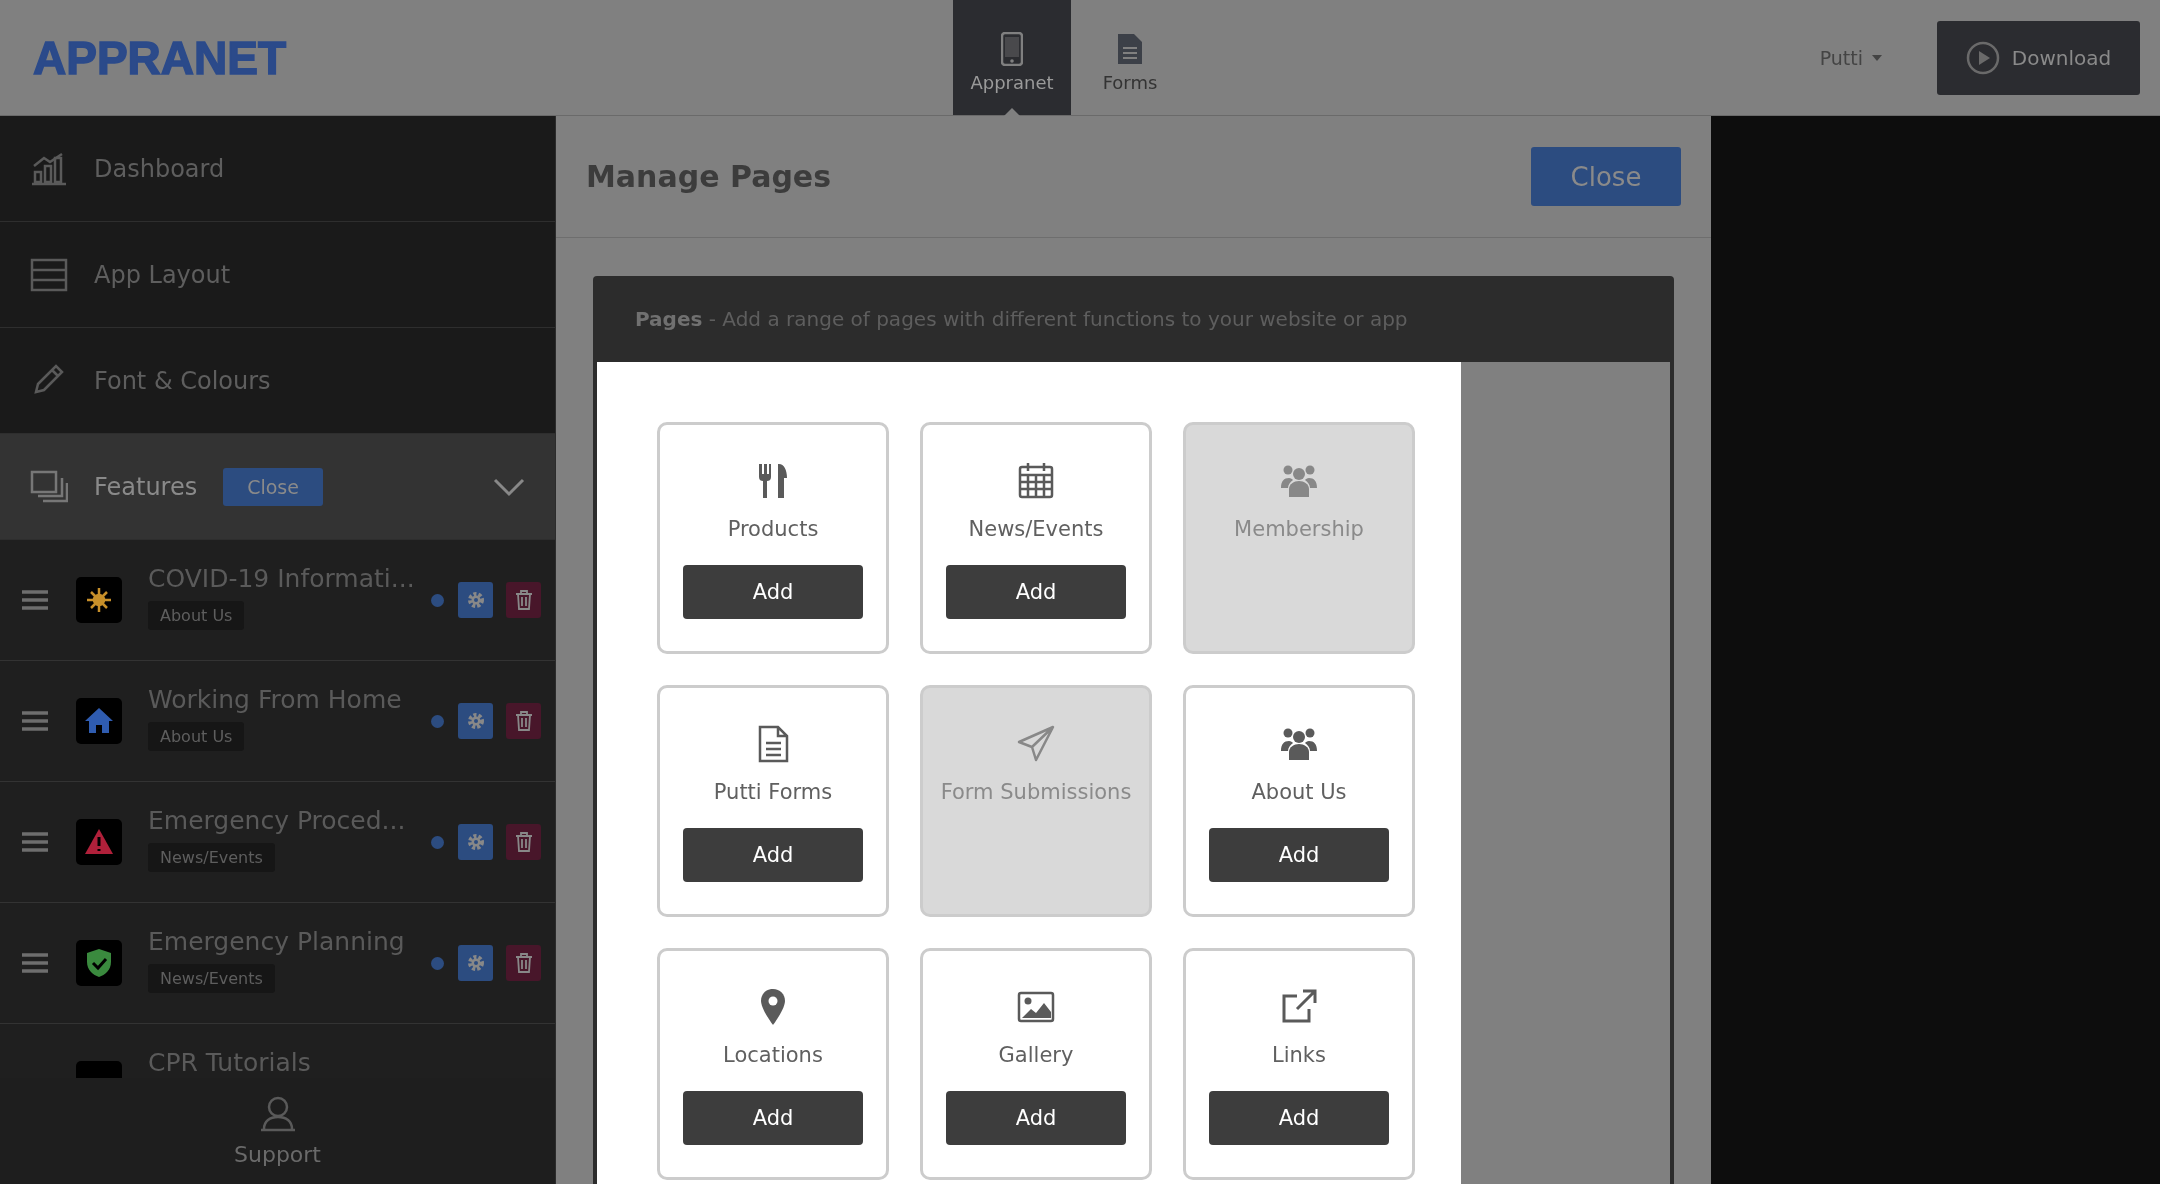  Describe the element at coordinates (229, 1062) in the screenshot. I see `feature-title: CPR Tutorials` at that location.